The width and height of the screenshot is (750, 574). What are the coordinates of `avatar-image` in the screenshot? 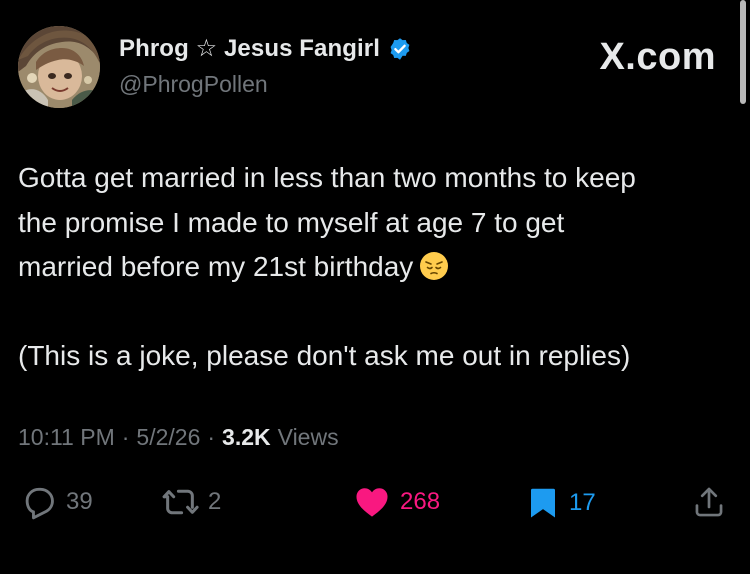 It's located at (59, 67).